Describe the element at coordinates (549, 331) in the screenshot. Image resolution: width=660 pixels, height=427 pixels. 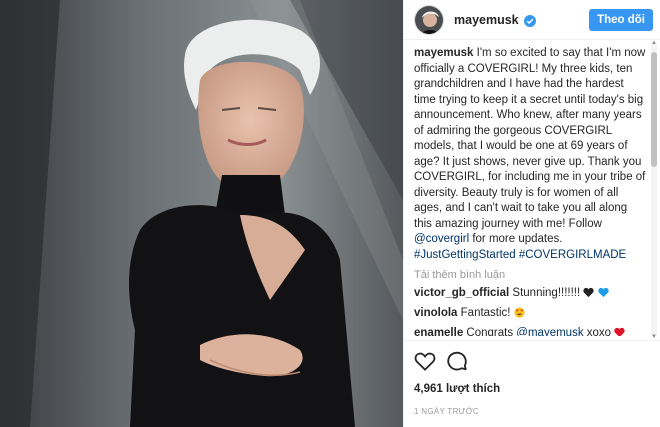
I see `comment-mention-link: @mayemusk` at that location.